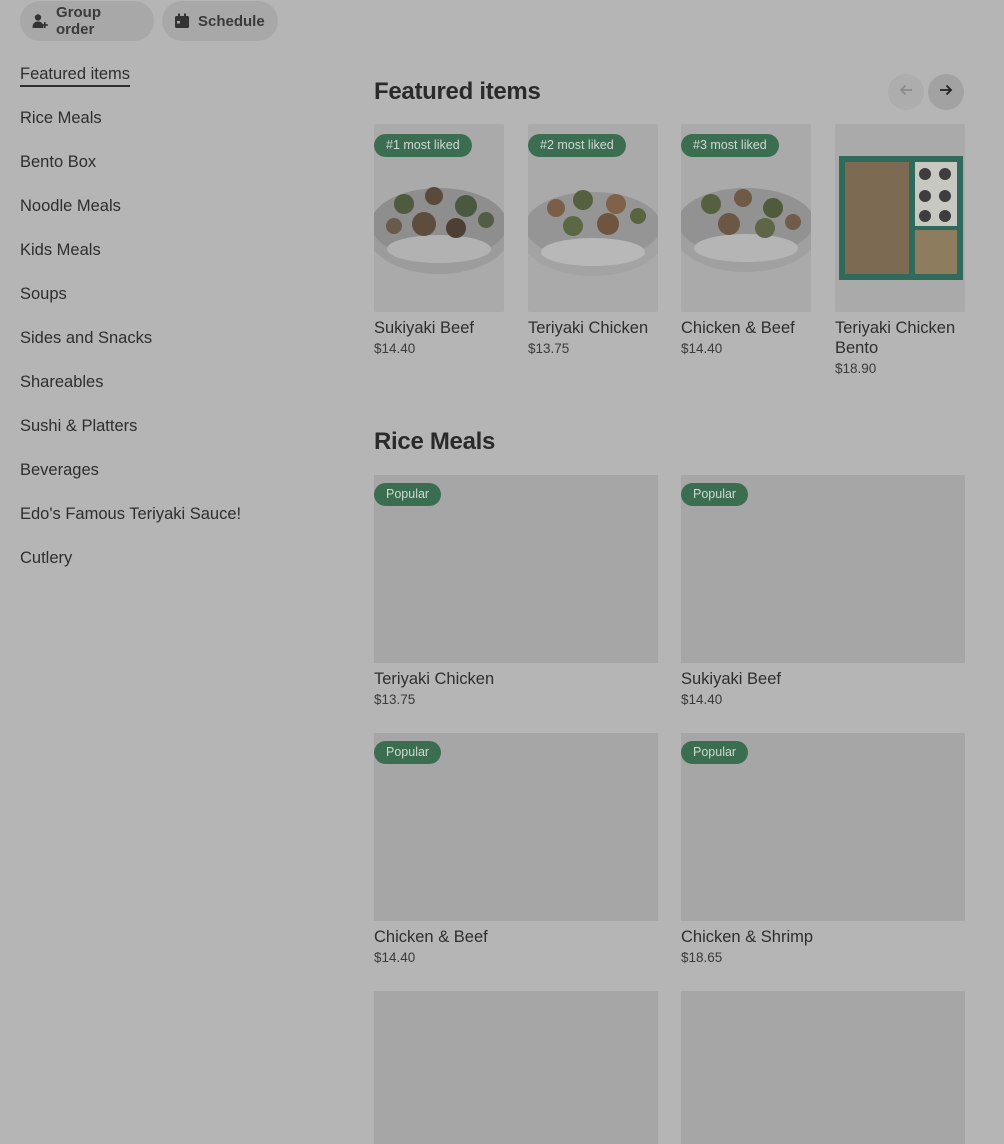 This screenshot has height=1144, width=1004. What do you see at coordinates (895, 338) in the screenshot?
I see `item-name: Teriyaki Chicken Bento` at bounding box center [895, 338].